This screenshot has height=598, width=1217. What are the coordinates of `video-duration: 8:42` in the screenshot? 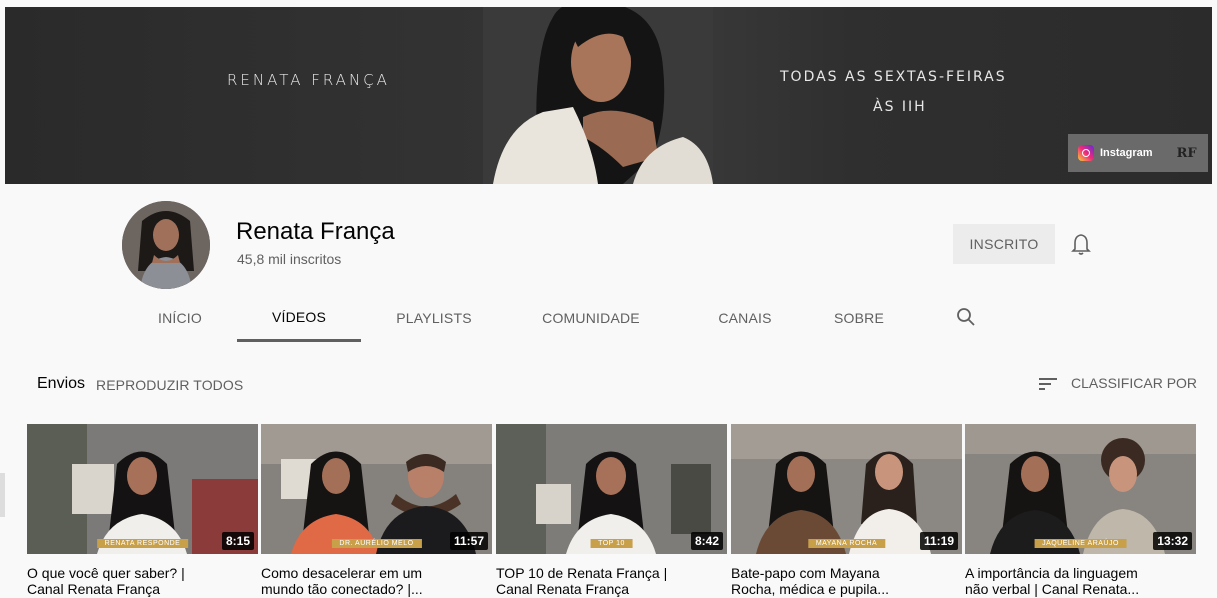 It's located at (706, 541).